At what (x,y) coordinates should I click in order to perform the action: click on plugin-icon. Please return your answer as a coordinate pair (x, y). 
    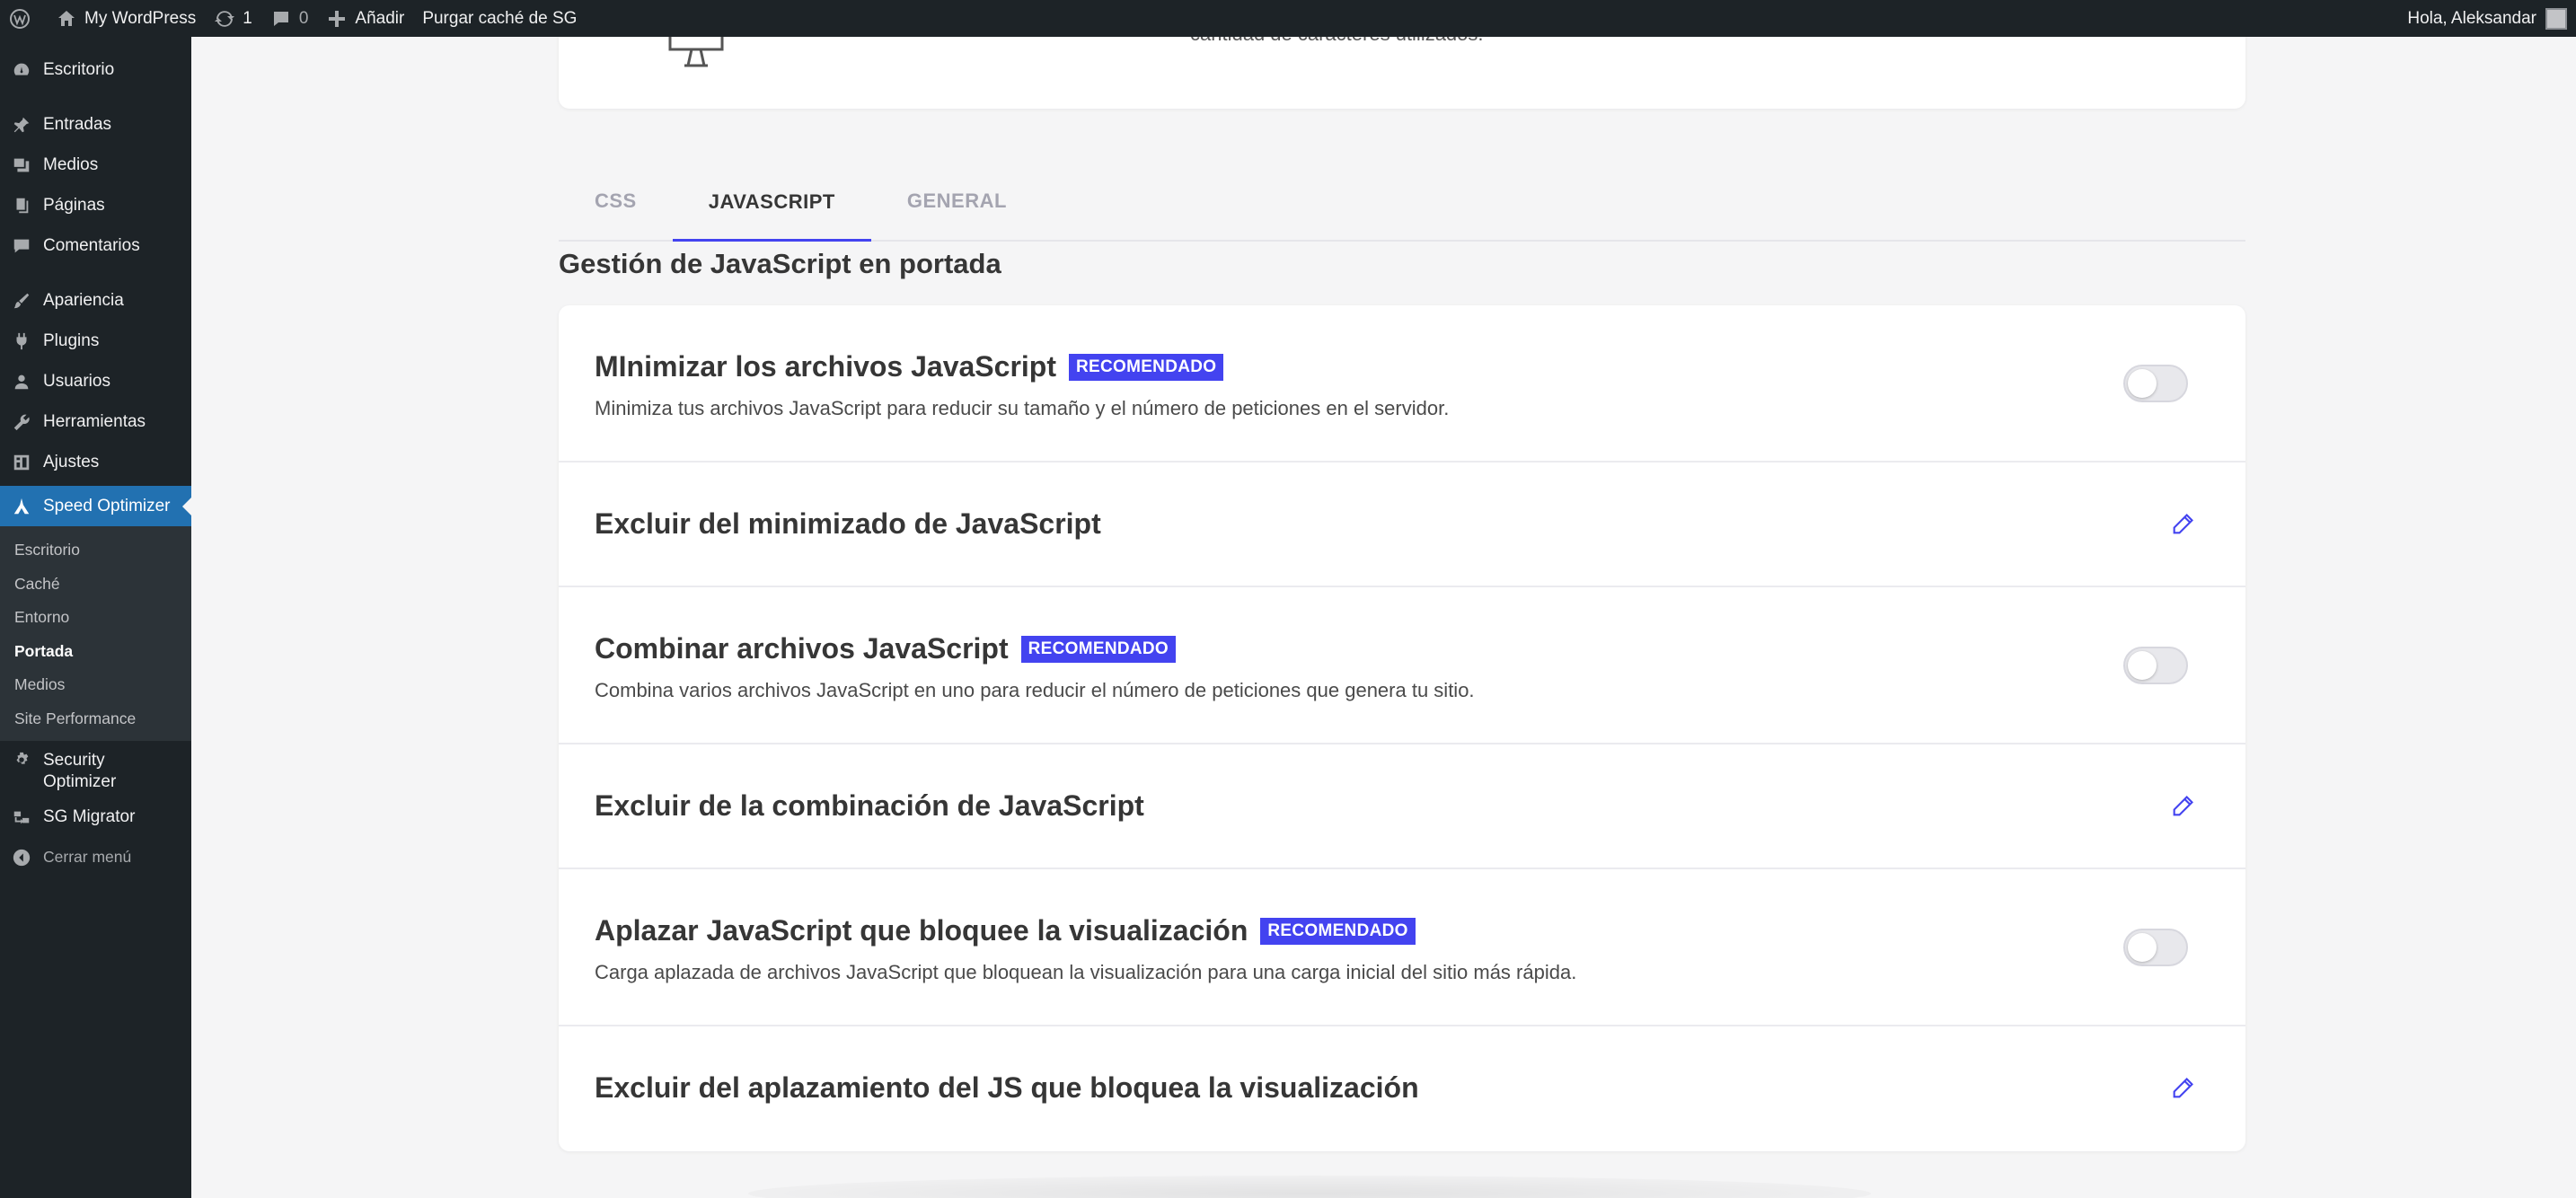
    Looking at the image, I should click on (21, 341).